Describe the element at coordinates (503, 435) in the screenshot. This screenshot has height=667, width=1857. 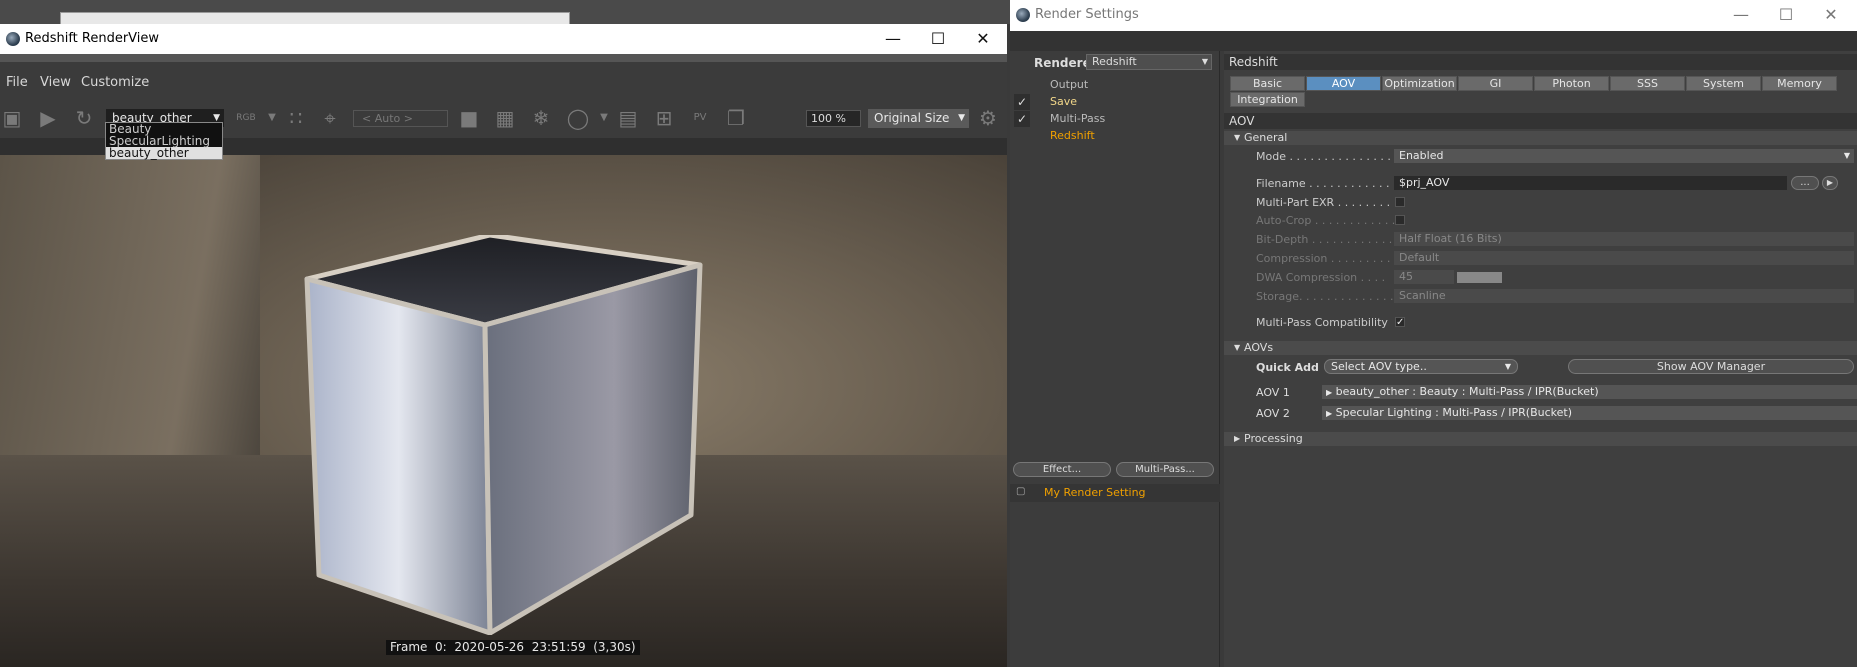
I see `rendered-chrome-cube` at that location.